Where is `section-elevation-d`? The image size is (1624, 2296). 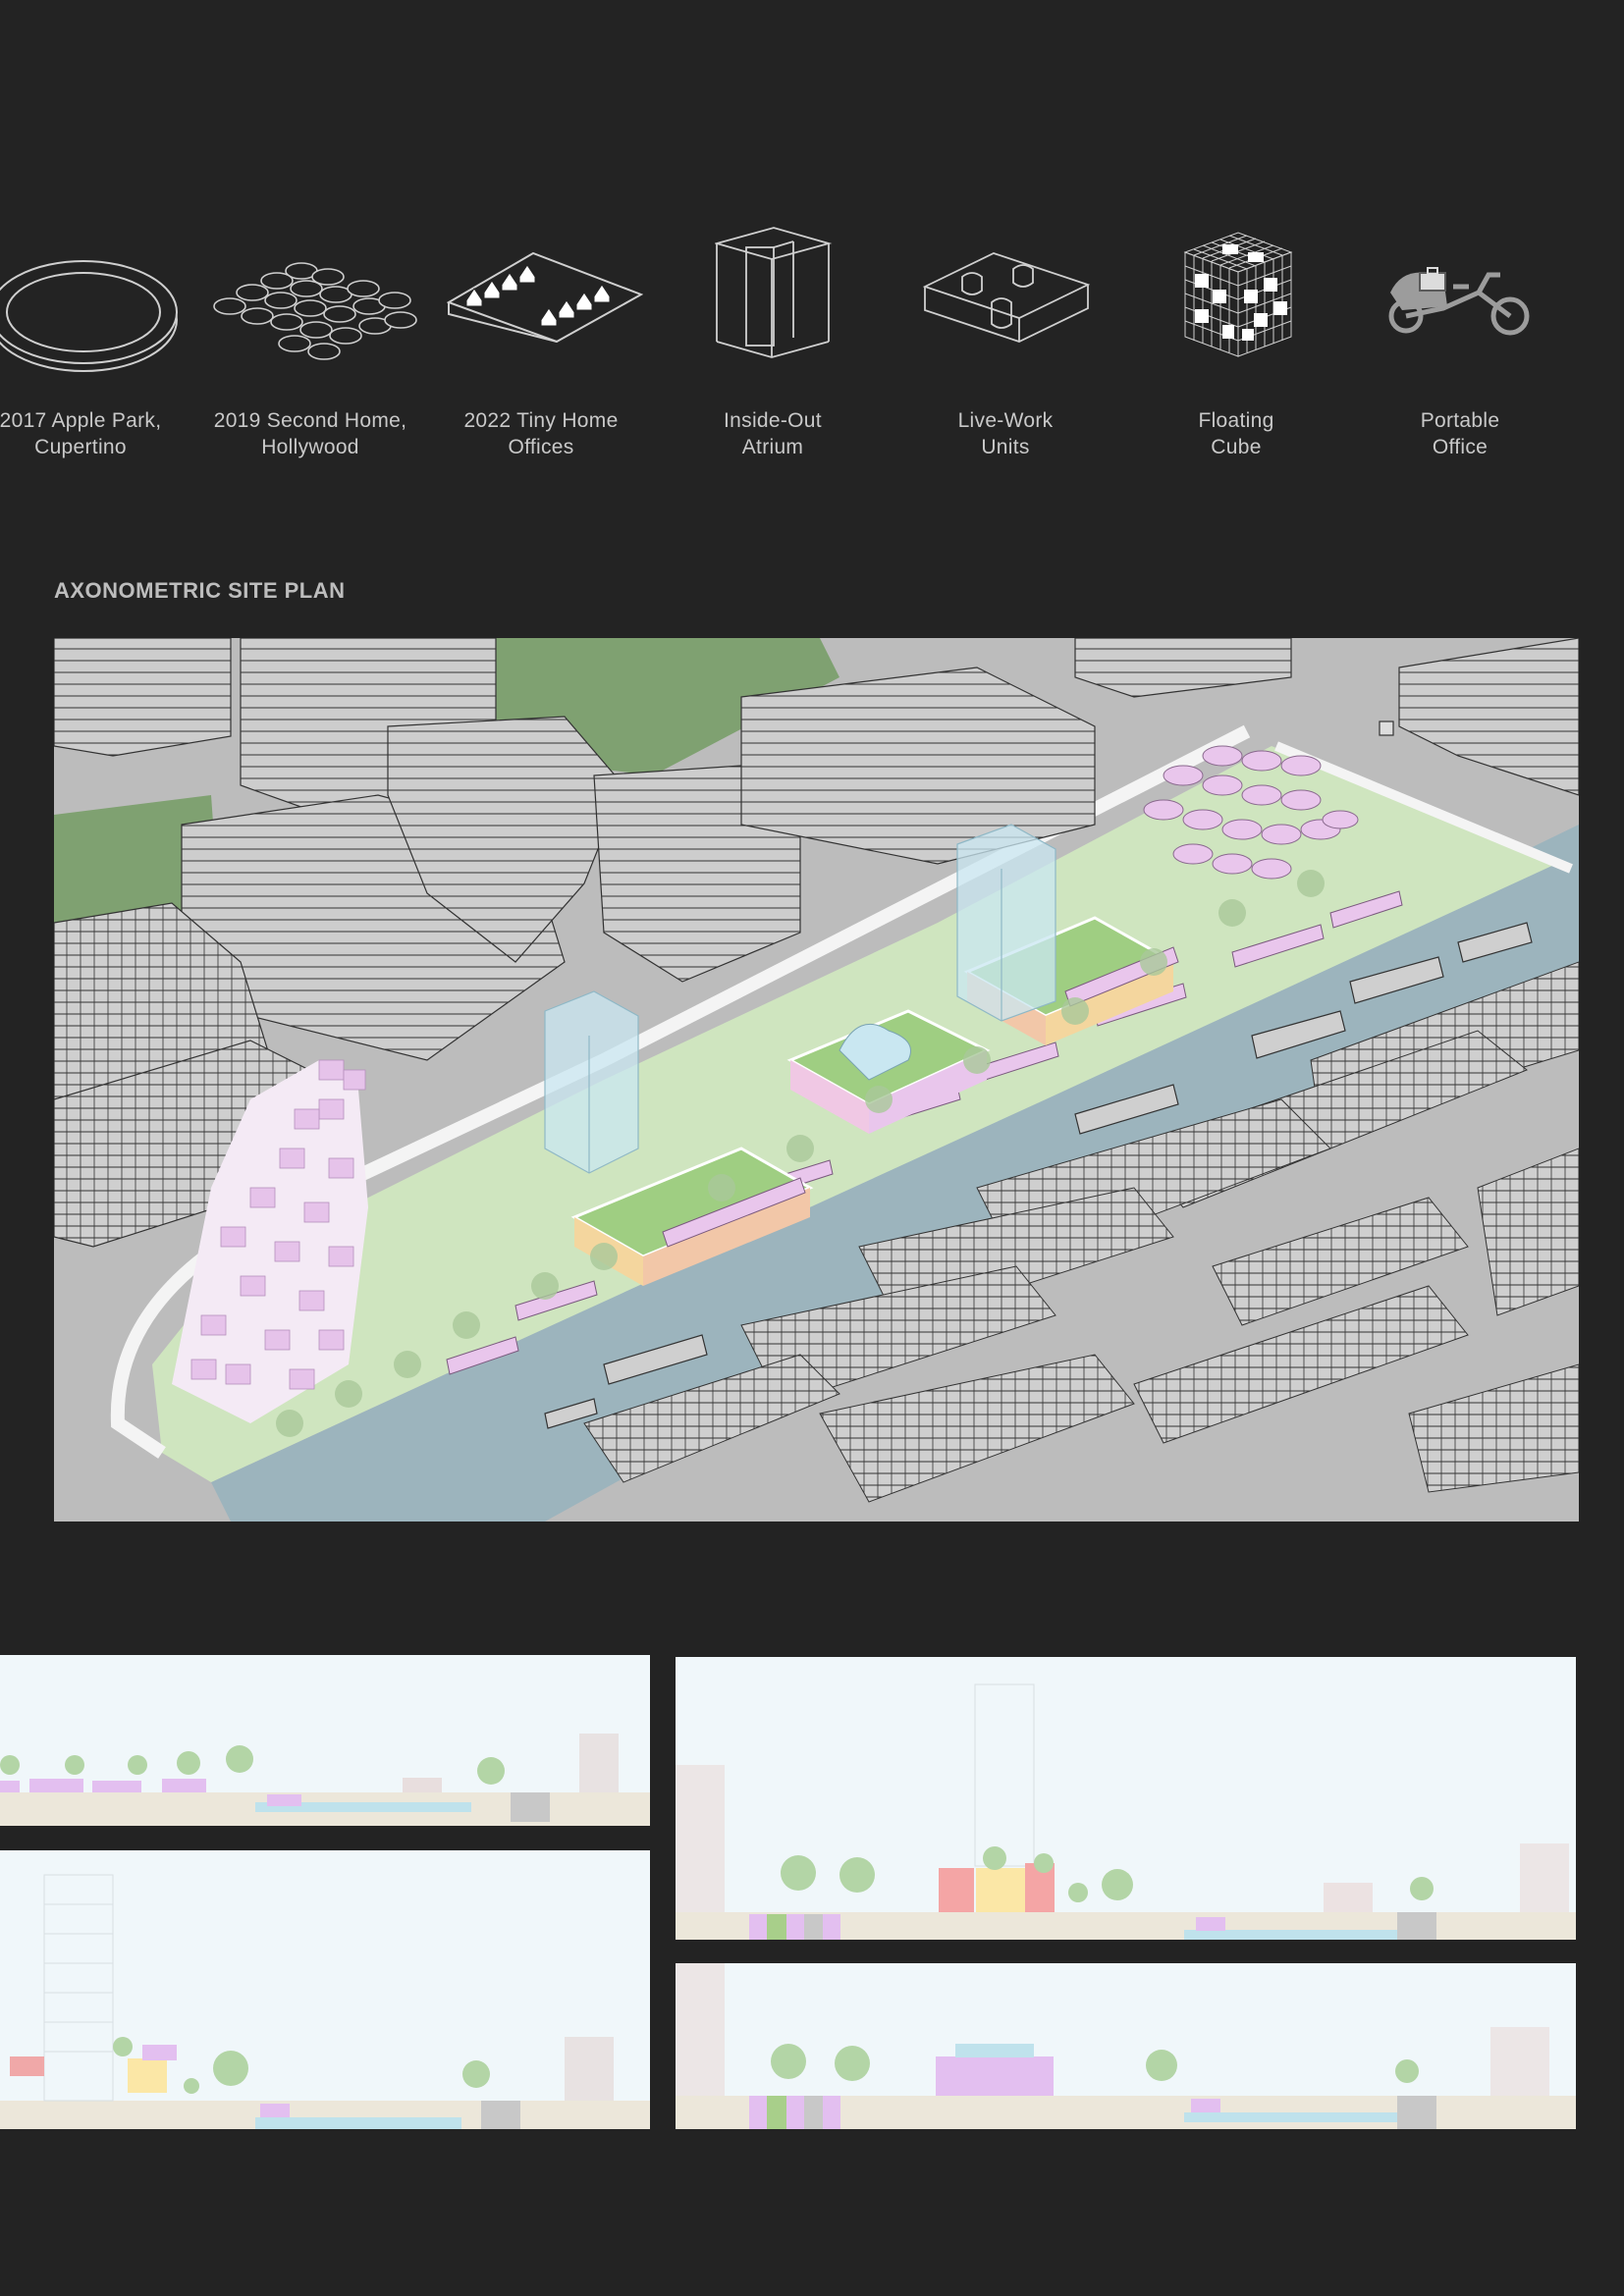 section-elevation-d is located at coordinates (1126, 2046).